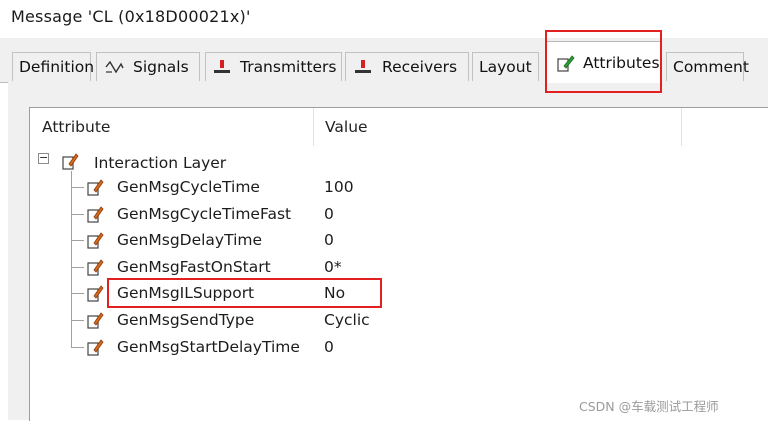 Image resolution: width=768 pixels, height=421 pixels. Describe the element at coordinates (170, 295) in the screenshot. I see `attribute-row: GenMsgILSupport` at that location.